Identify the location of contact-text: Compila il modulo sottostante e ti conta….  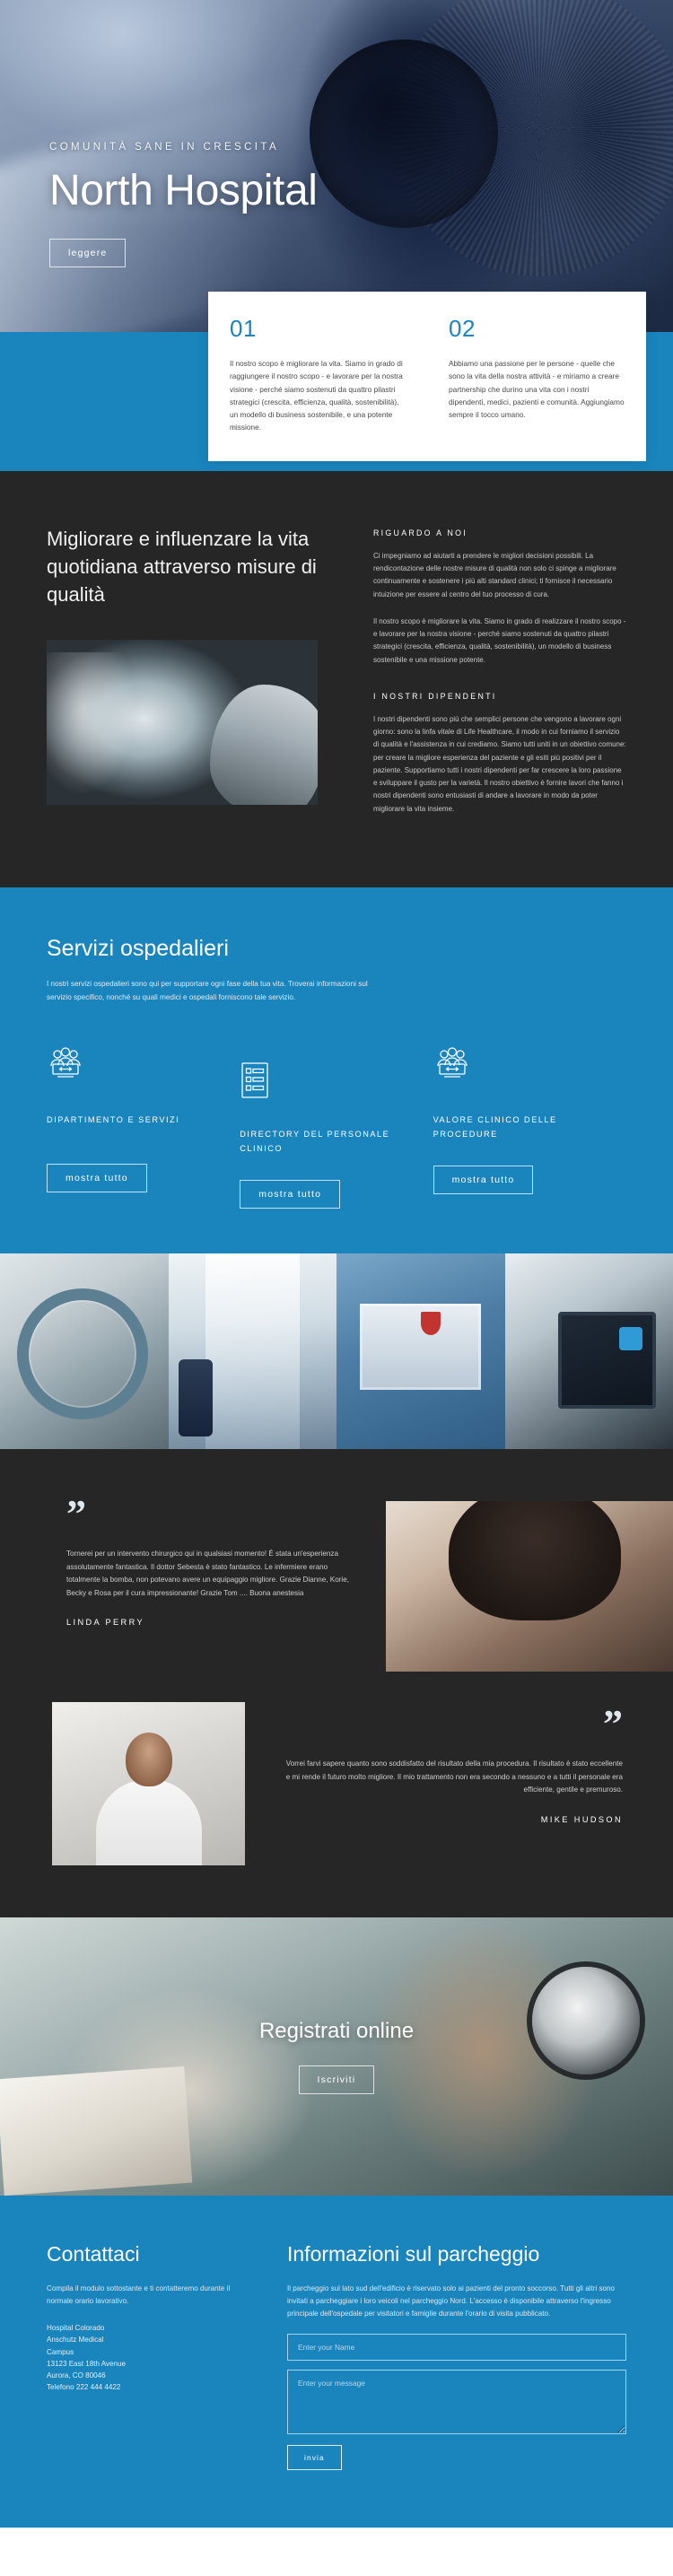
(139, 2294).